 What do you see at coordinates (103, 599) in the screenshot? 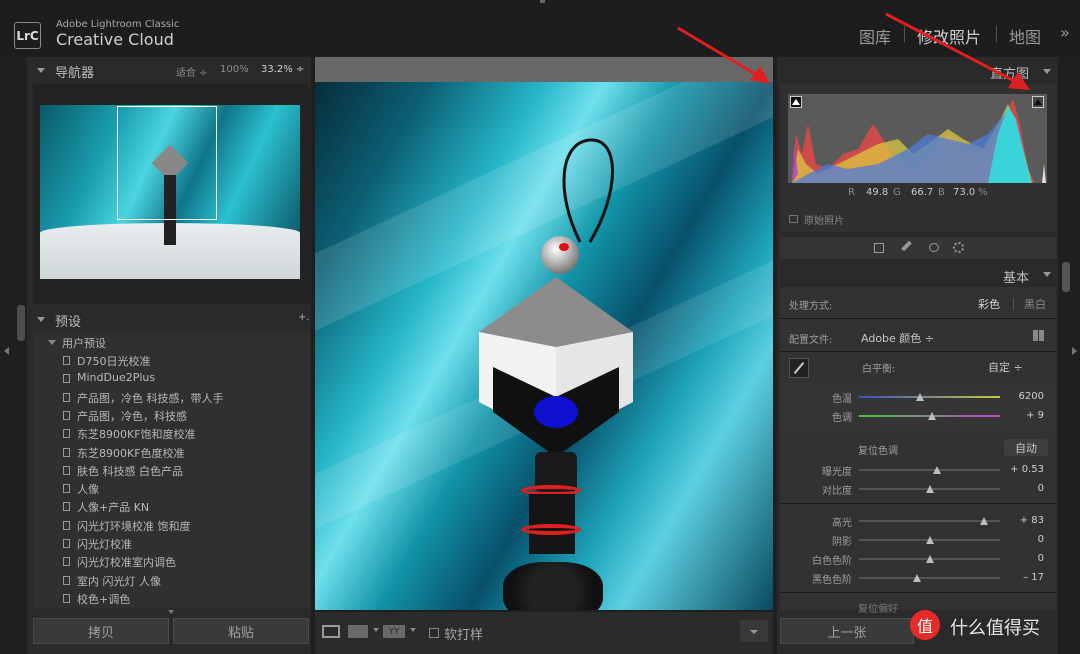
I see `preset-item: 校色+调色` at bounding box center [103, 599].